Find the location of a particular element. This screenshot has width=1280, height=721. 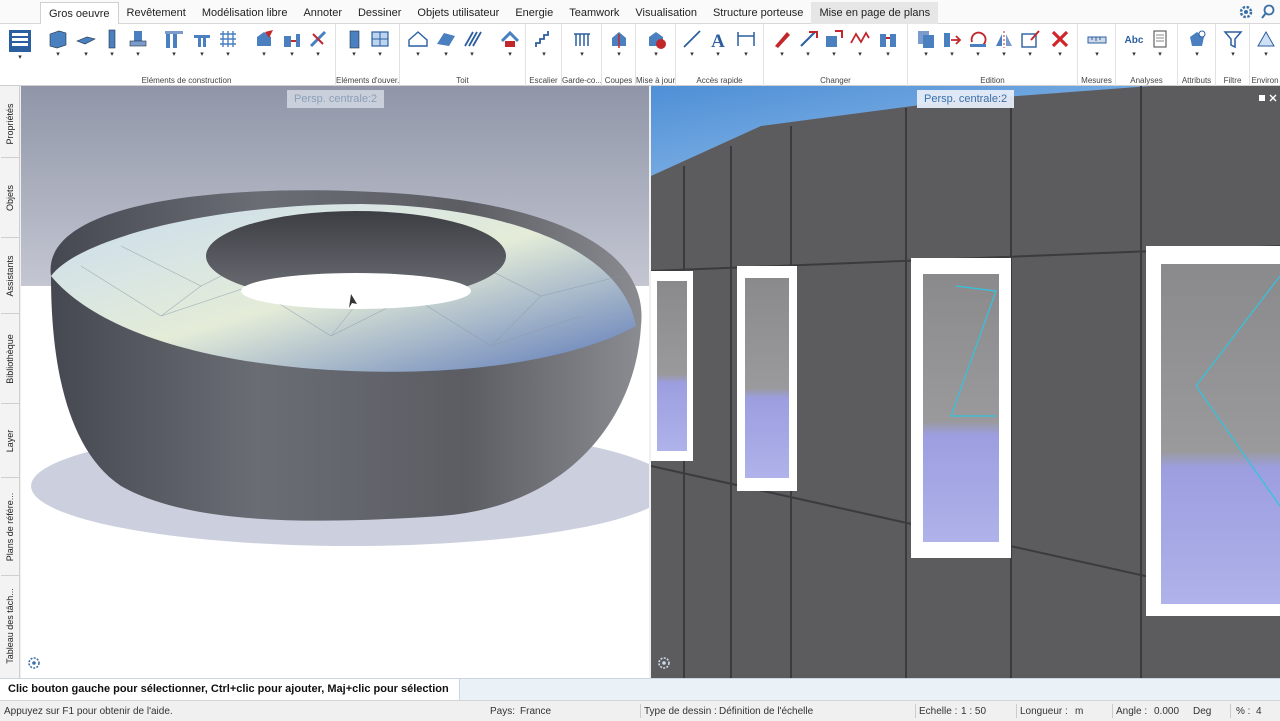

stretch-button: ▾ is located at coordinates (1030, 46).